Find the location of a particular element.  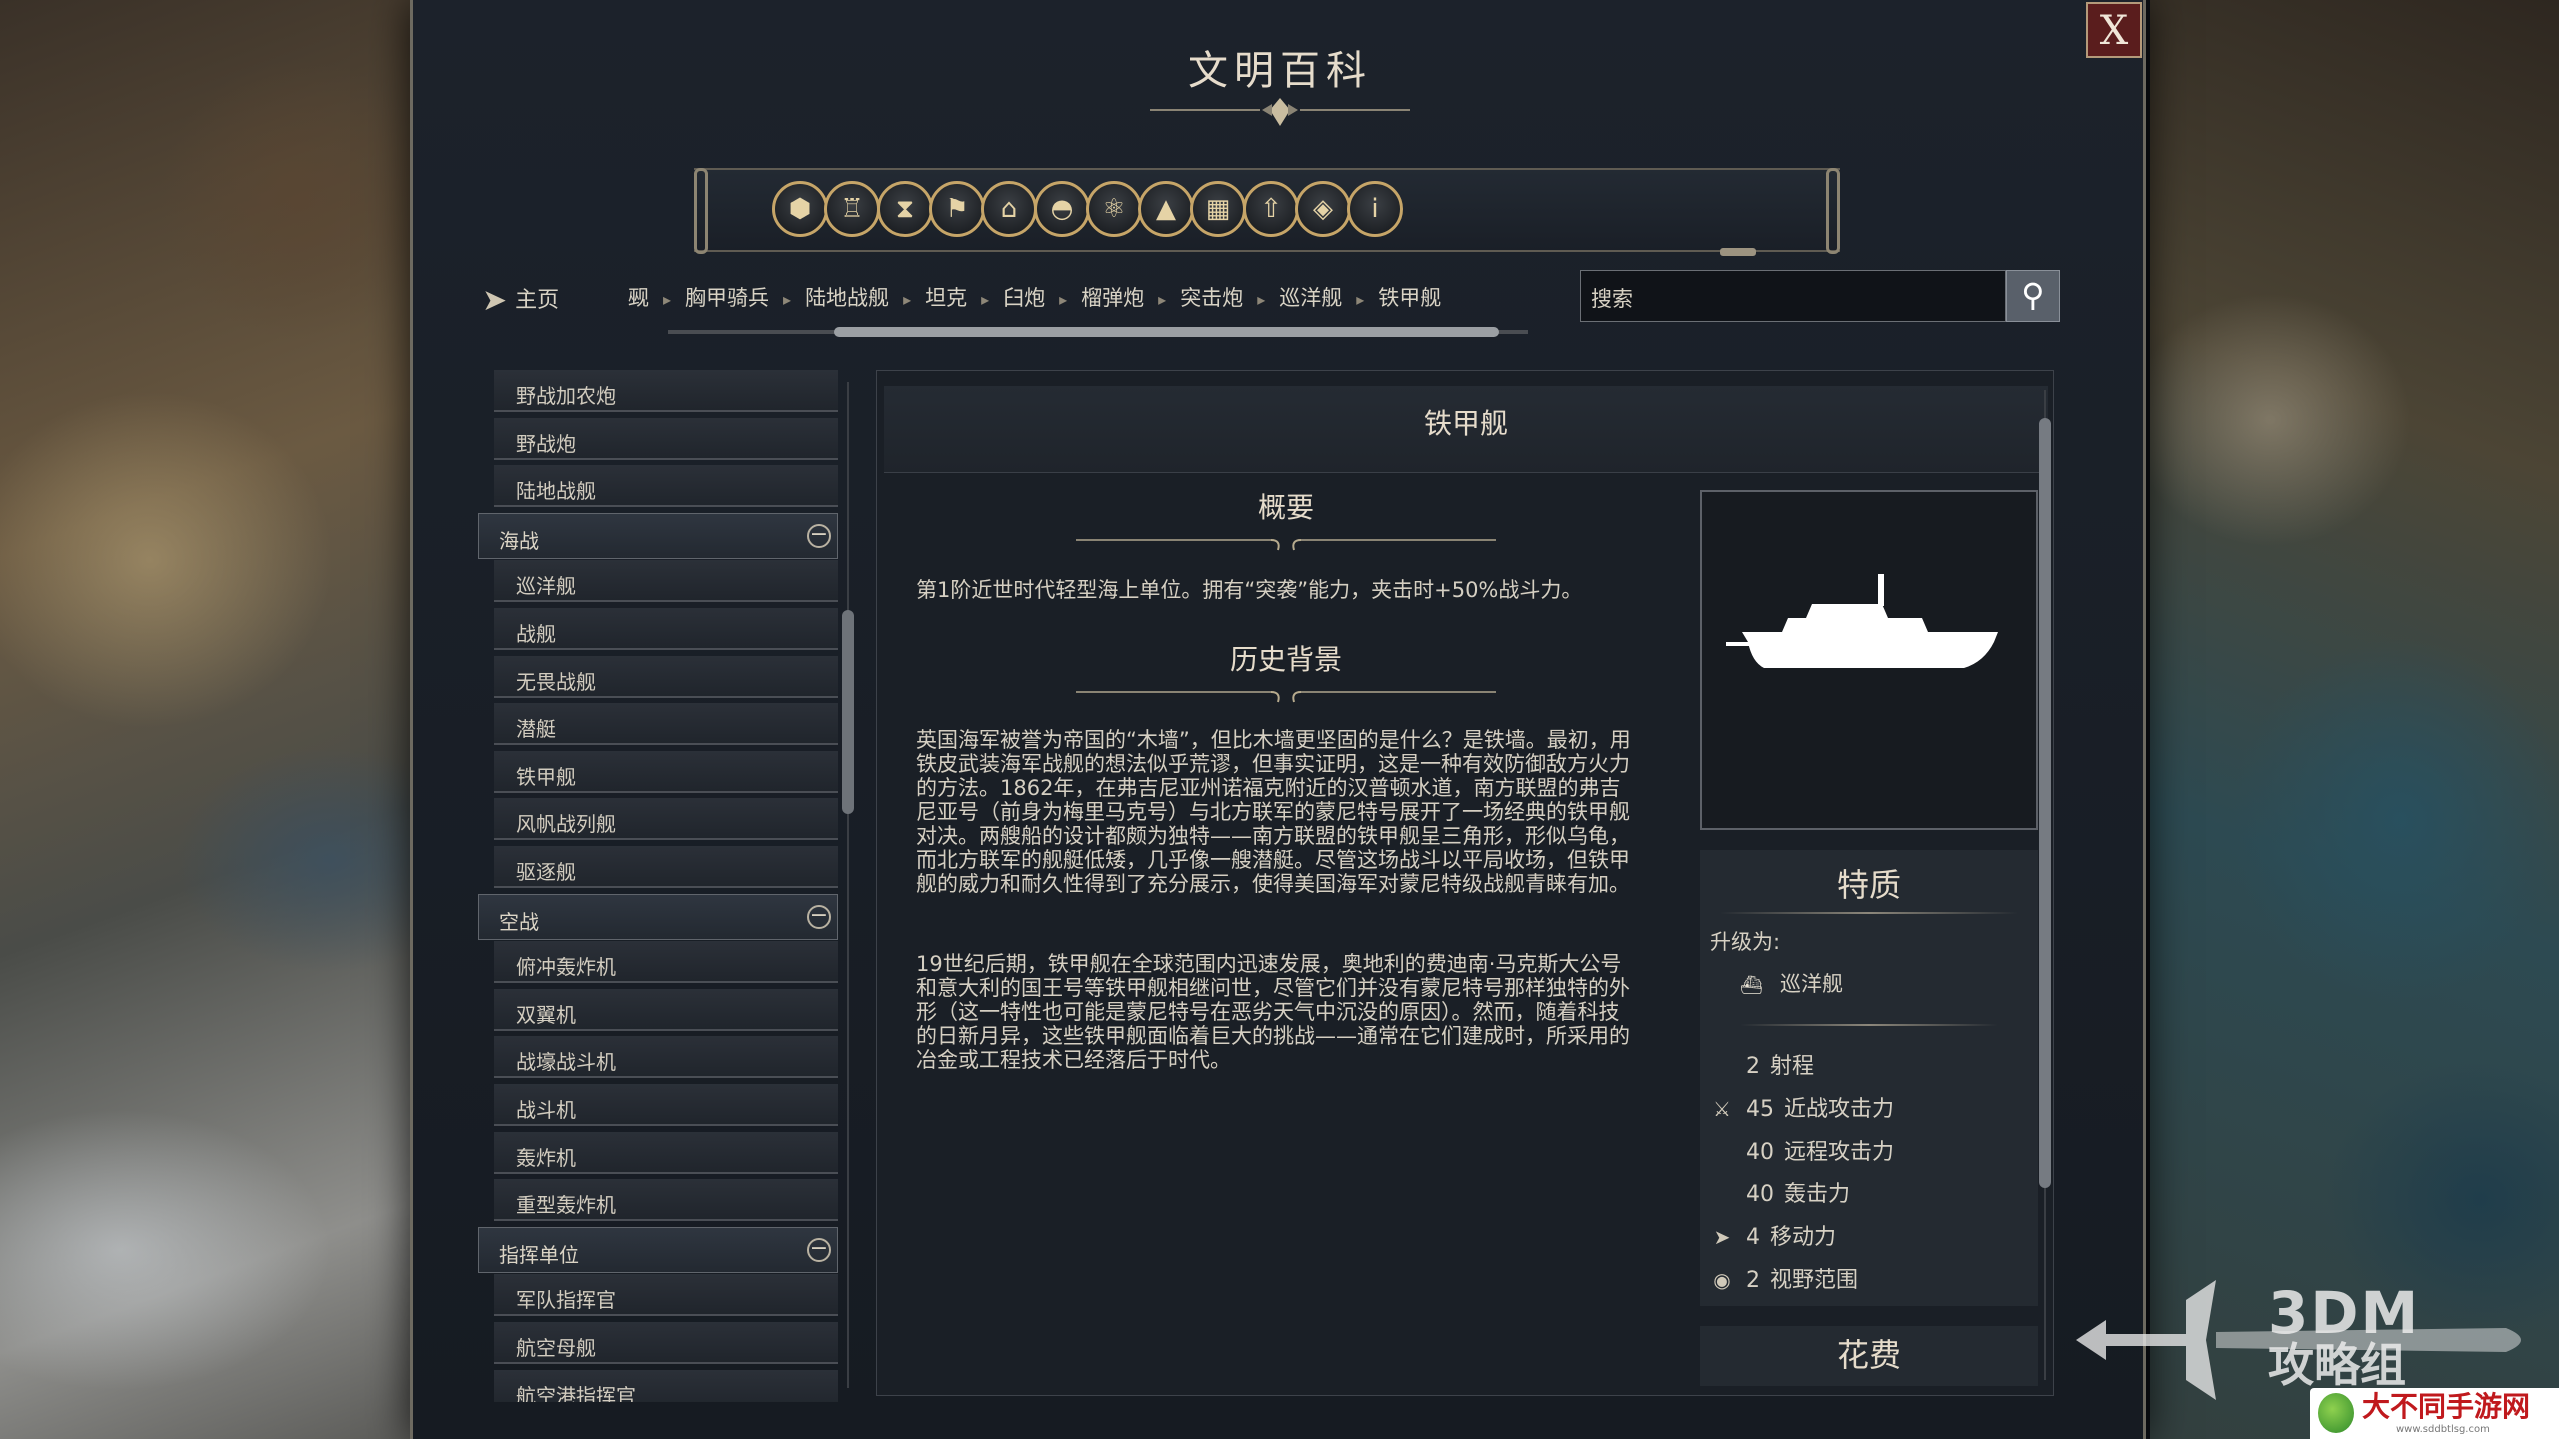

upgrade-arrow-icon: ⇧ is located at coordinates (1271, 209).